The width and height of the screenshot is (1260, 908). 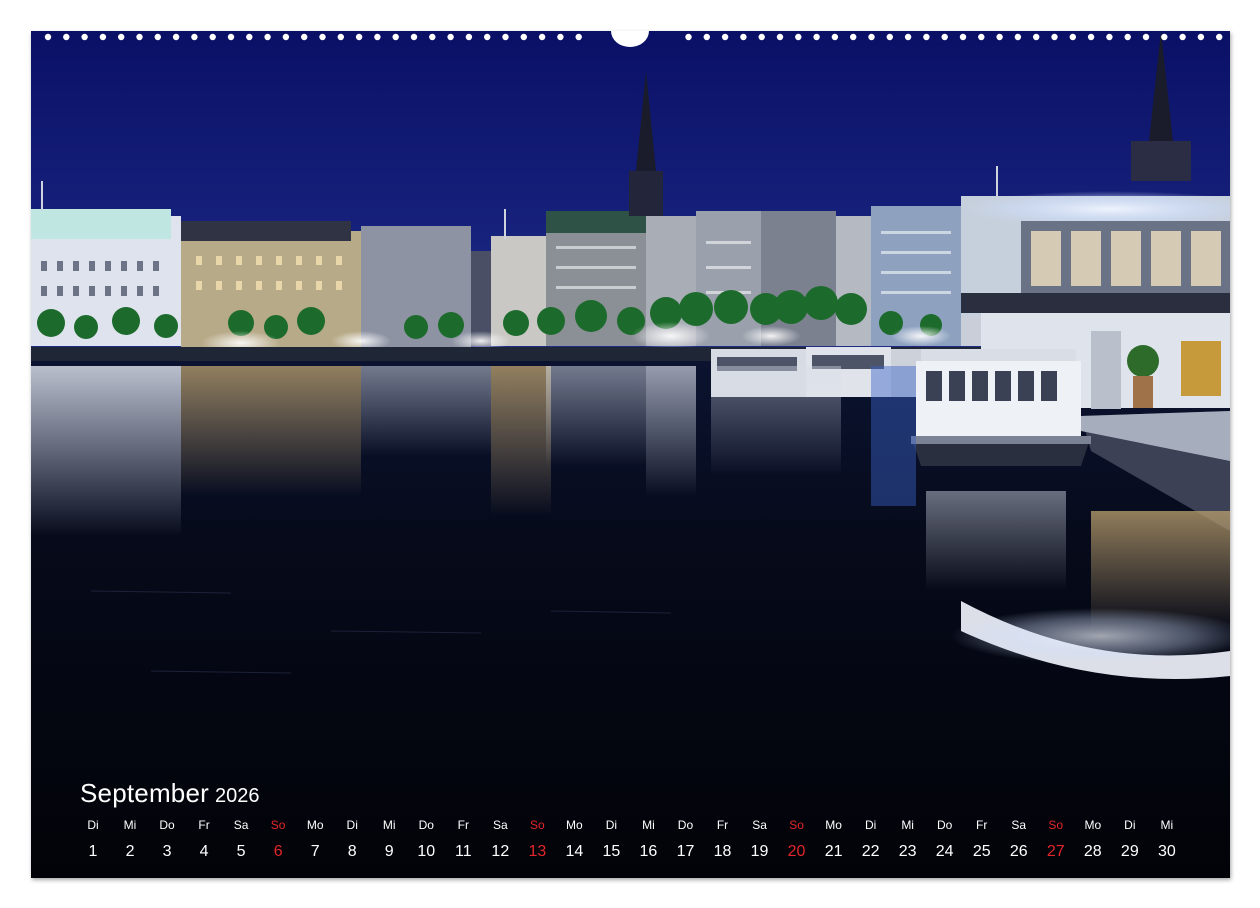 What do you see at coordinates (463, 825) in the screenshot?
I see `weekday-label: Fr` at bounding box center [463, 825].